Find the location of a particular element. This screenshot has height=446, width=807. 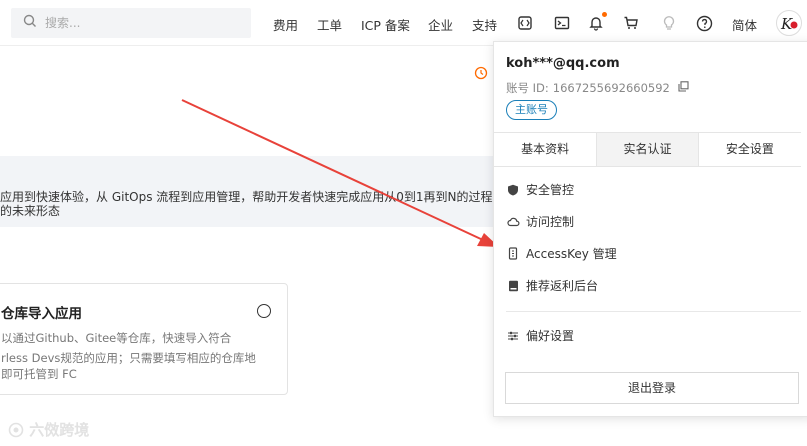

account-id: 账号 ID: 1667255692660592 is located at coordinates (597, 88).